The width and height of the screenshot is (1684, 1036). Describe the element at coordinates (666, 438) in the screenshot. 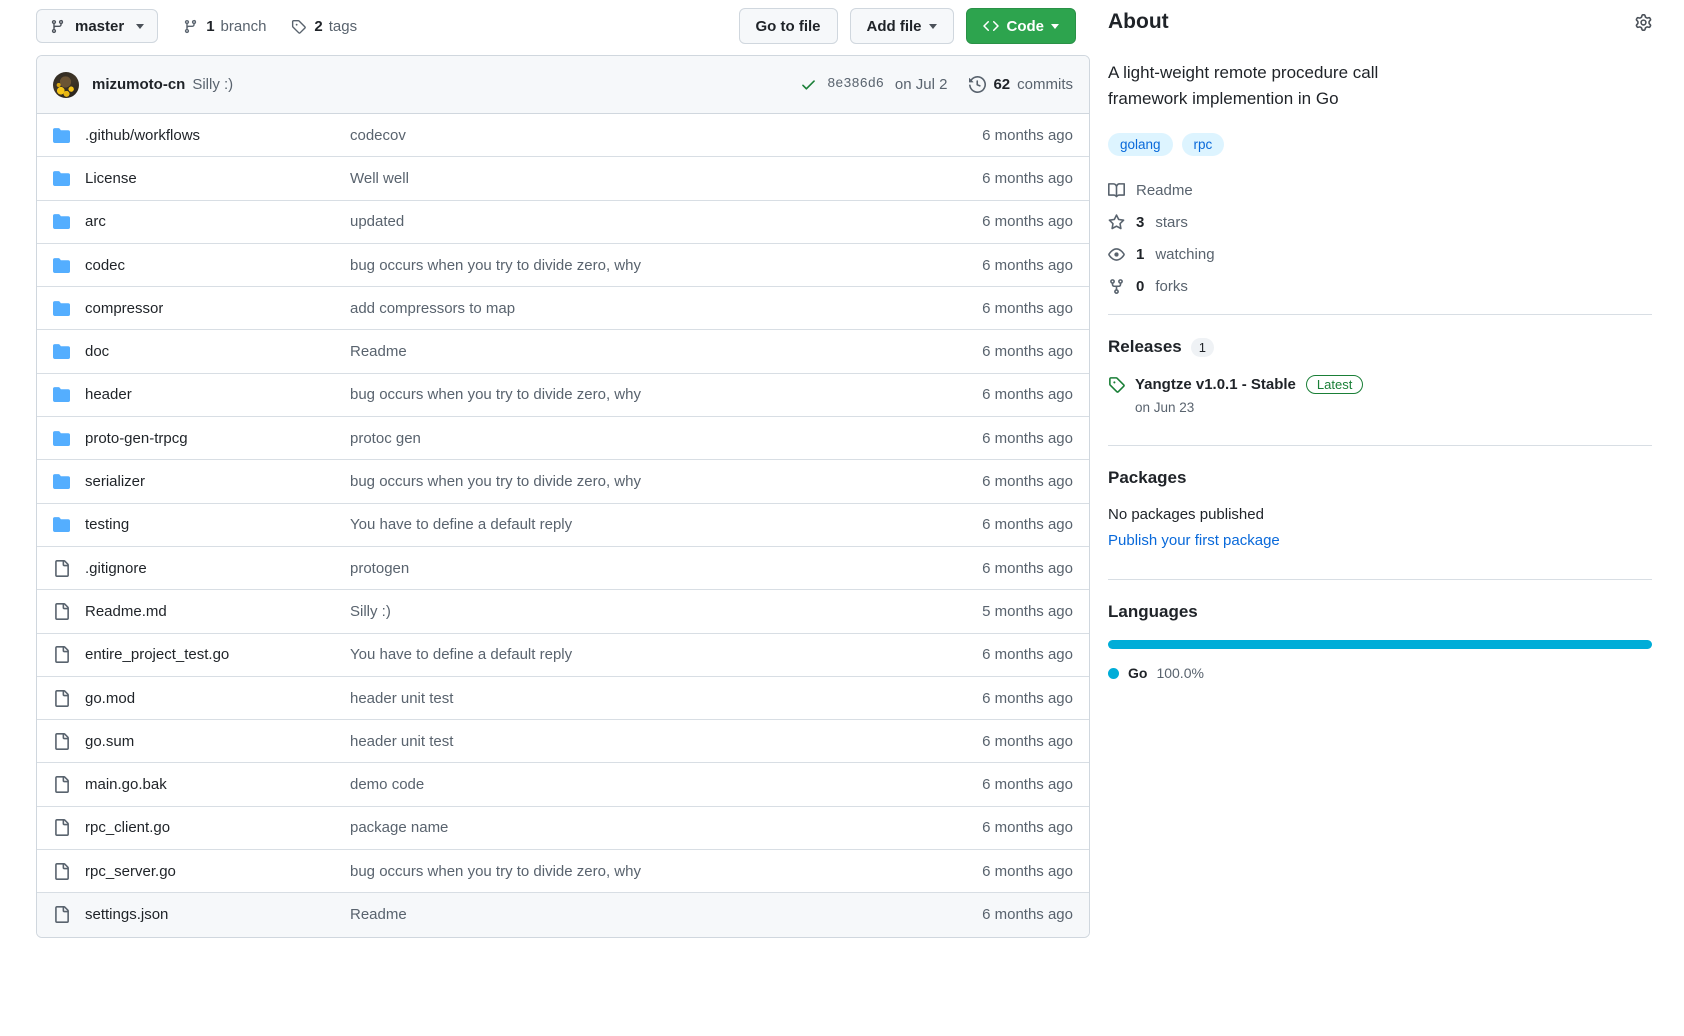

I see `commit-message: protoc gen` at that location.